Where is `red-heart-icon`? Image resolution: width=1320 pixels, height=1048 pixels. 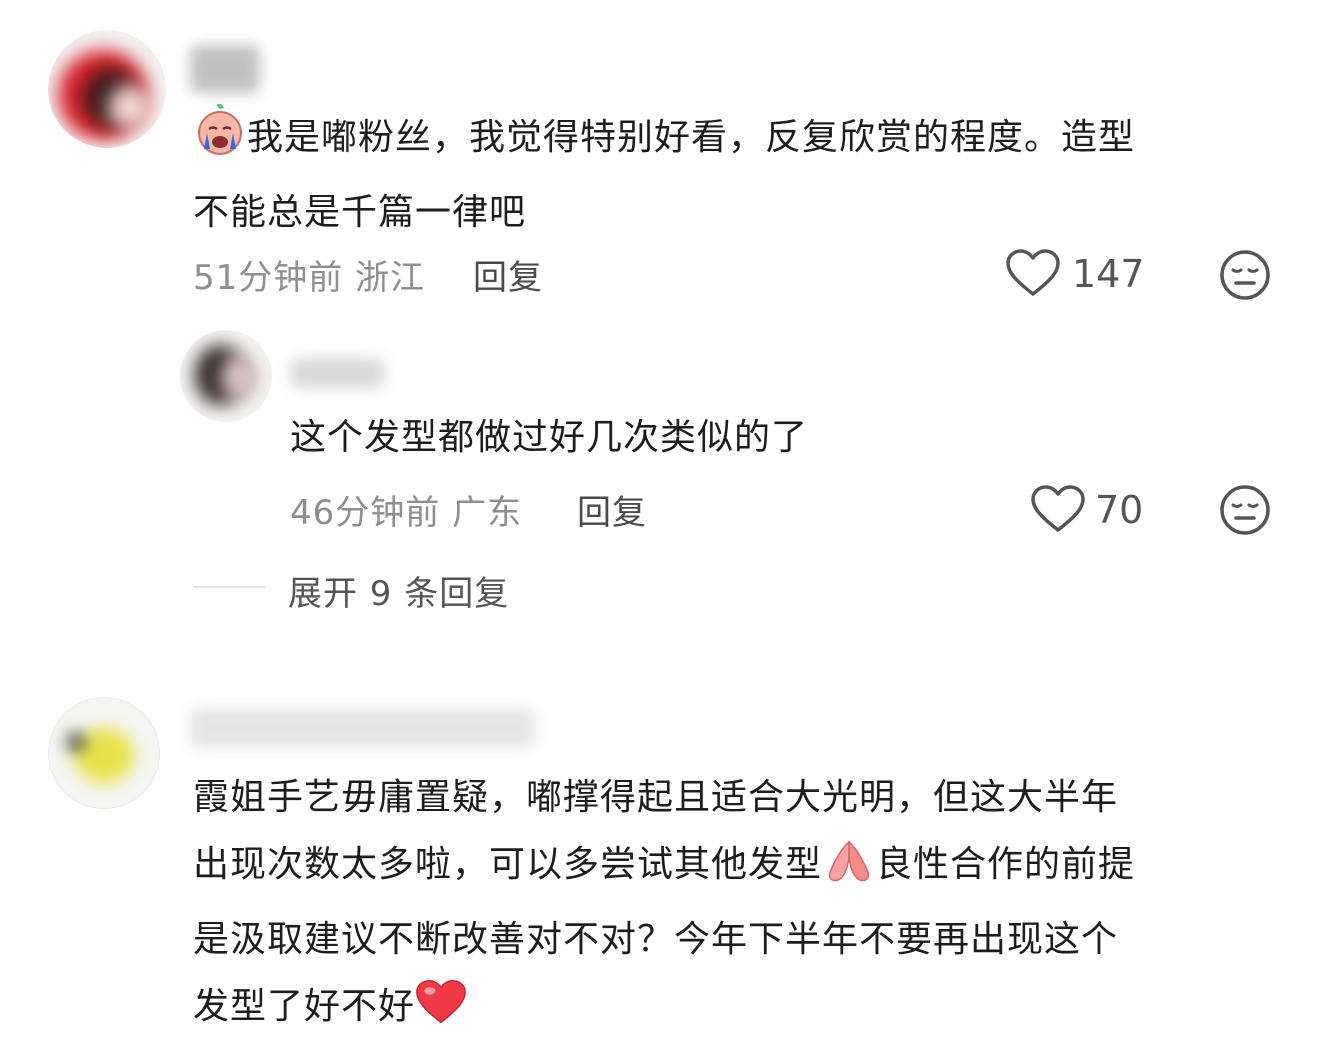 red-heart-icon is located at coordinates (441, 1013).